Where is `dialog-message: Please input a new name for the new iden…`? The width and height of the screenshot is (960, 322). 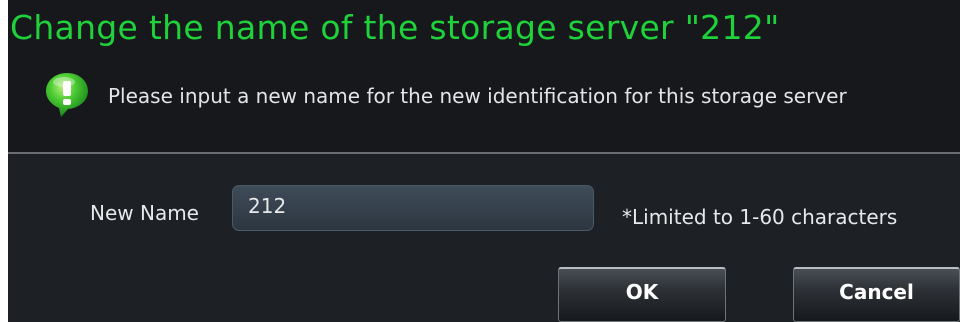
dialog-message: Please input a new name for the new iden… is located at coordinates (477, 96).